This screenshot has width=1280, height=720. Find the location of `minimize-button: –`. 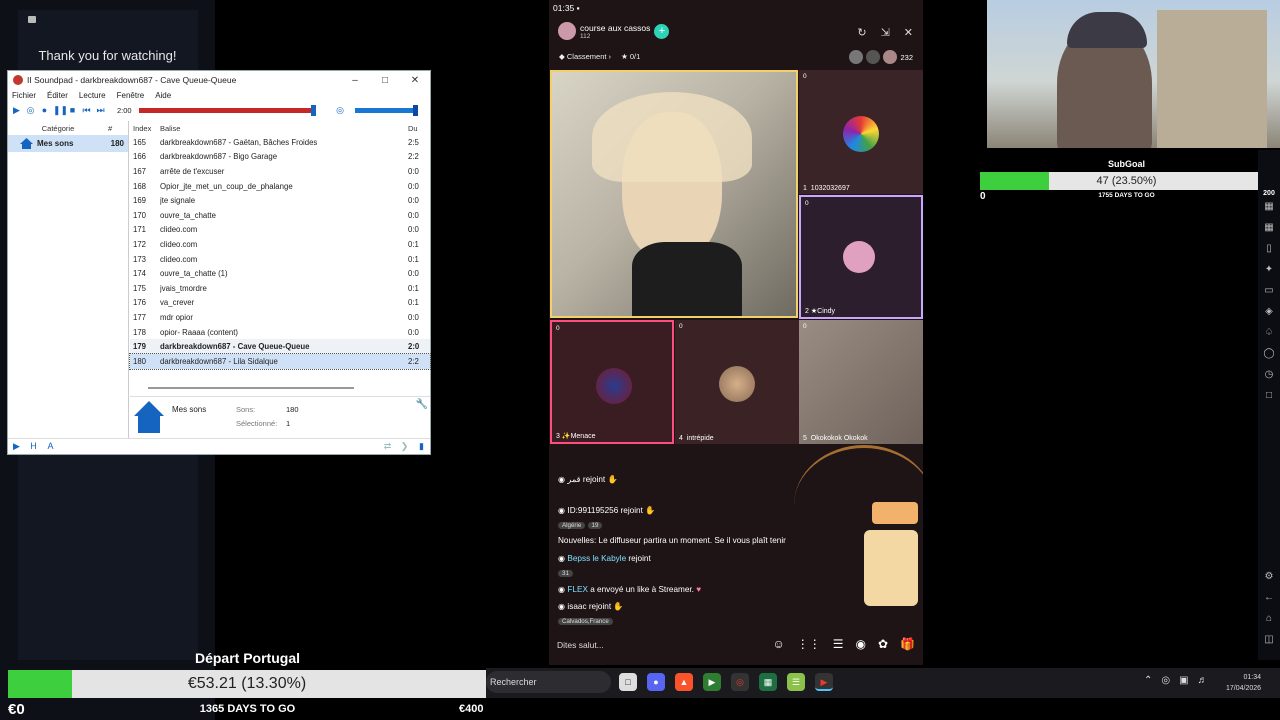

minimize-button: – is located at coordinates (355, 80).